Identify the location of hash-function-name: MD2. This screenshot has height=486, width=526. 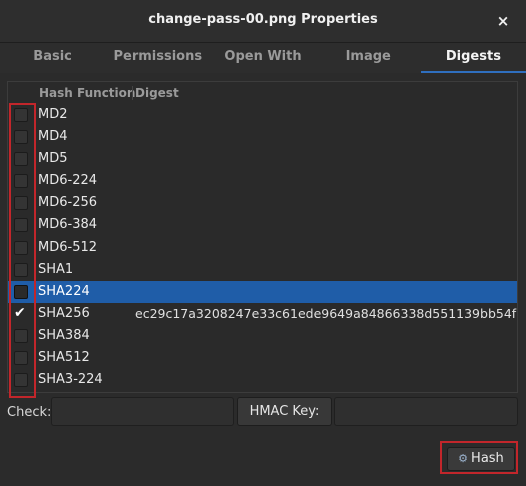
(53, 114).